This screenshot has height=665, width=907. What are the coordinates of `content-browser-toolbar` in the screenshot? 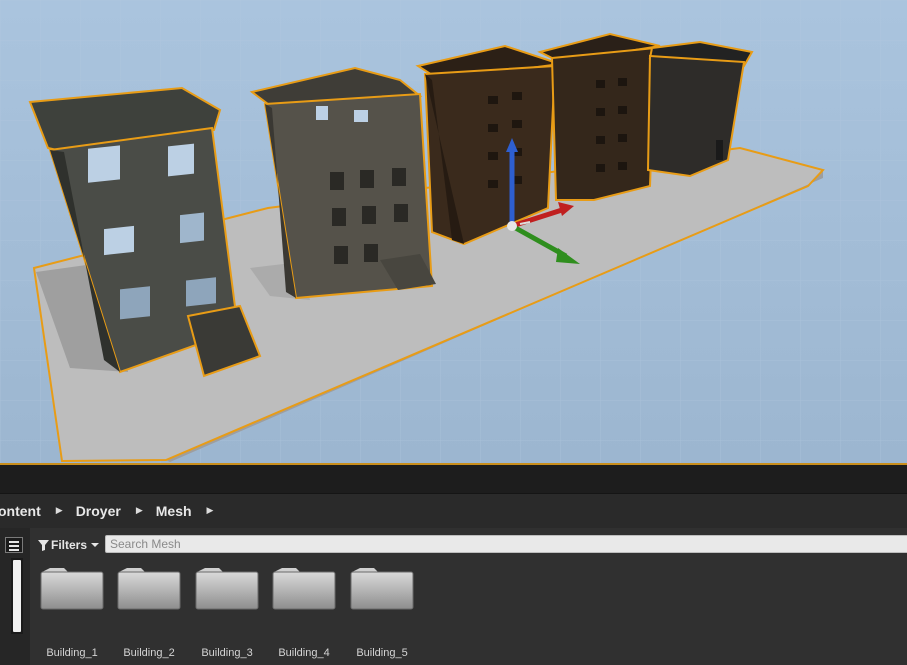 It's located at (453, 479).